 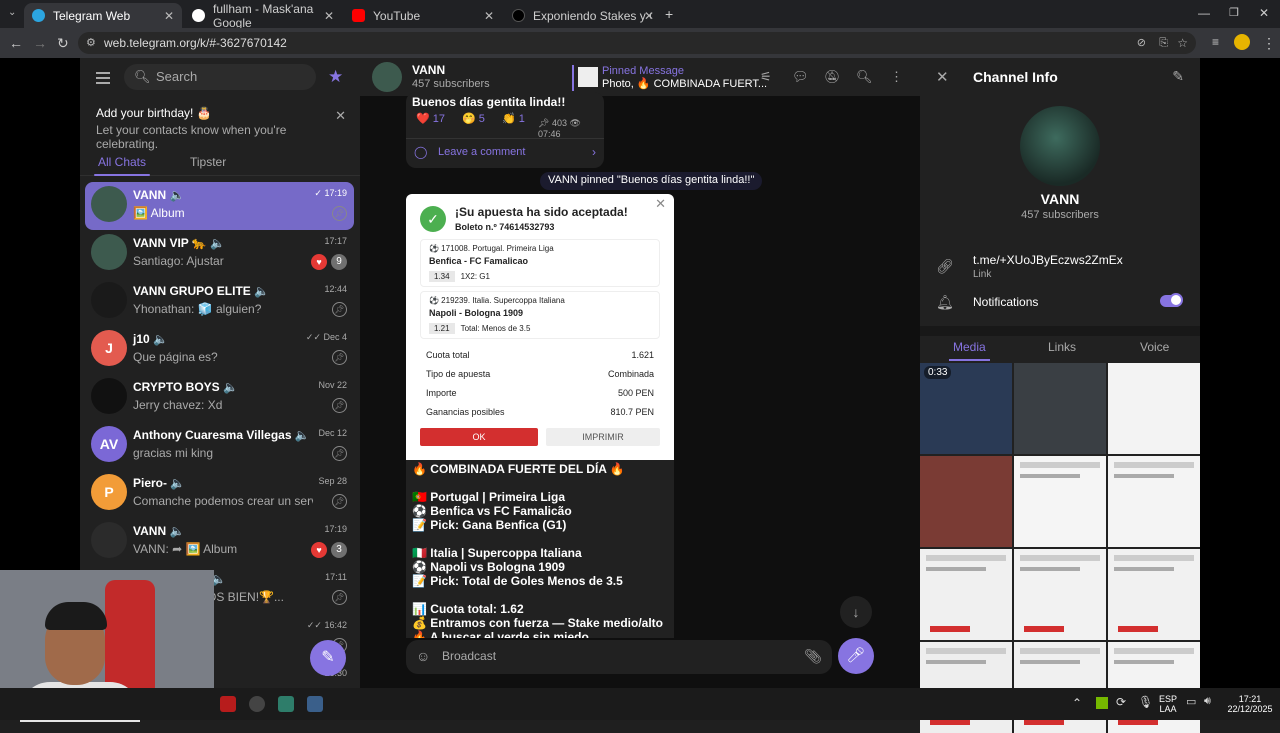 What do you see at coordinates (1242, 42) in the screenshot?
I see `profile-avatar` at bounding box center [1242, 42].